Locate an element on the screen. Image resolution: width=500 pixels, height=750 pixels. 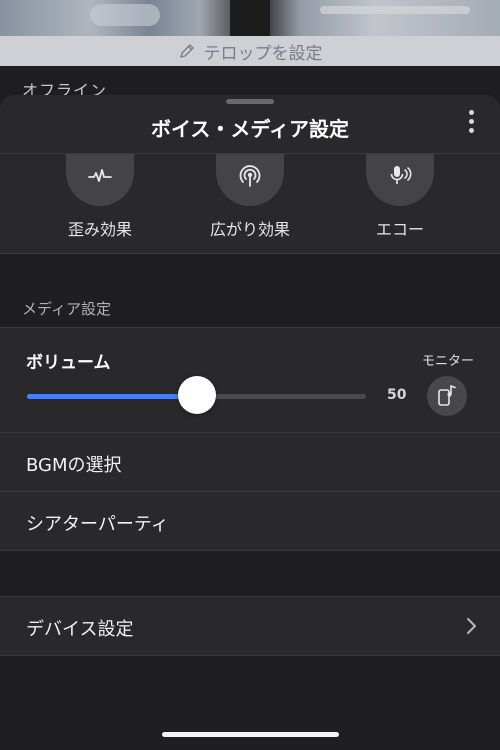
bgm-select-label: BGMの選択 is located at coordinates (74, 465).